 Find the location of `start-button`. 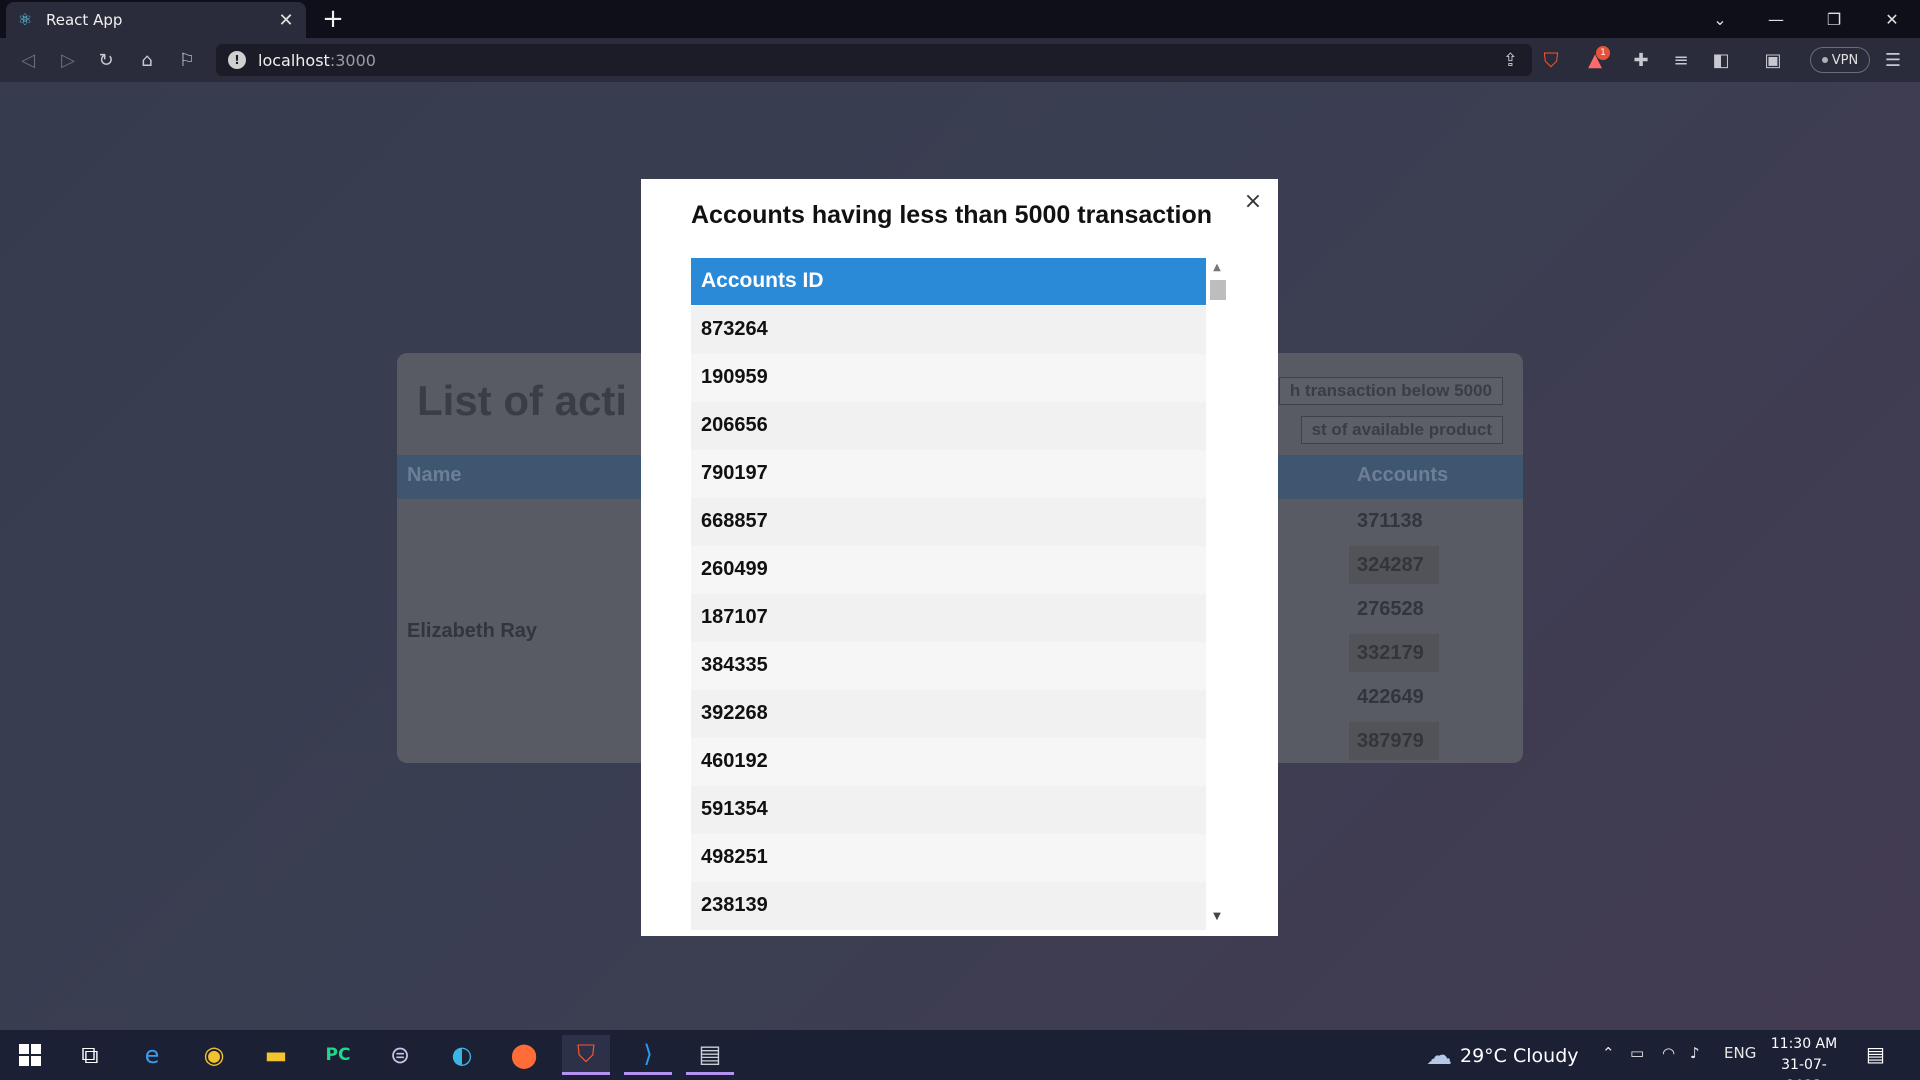

start-button is located at coordinates (30, 1055).